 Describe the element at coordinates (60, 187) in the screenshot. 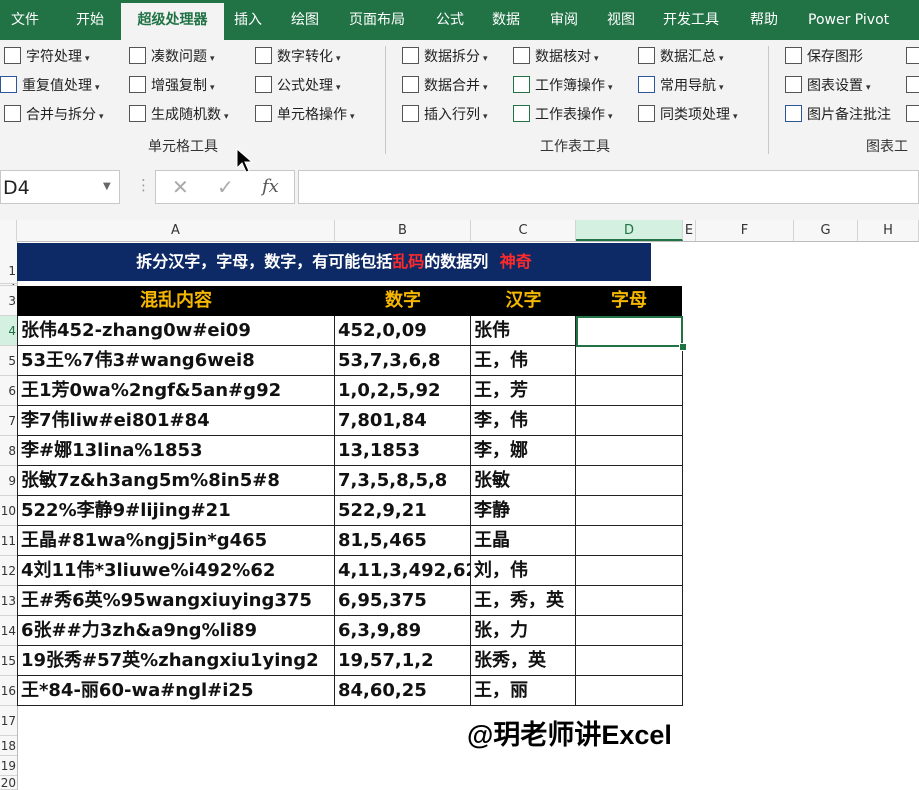

I see `name-box: D4` at that location.